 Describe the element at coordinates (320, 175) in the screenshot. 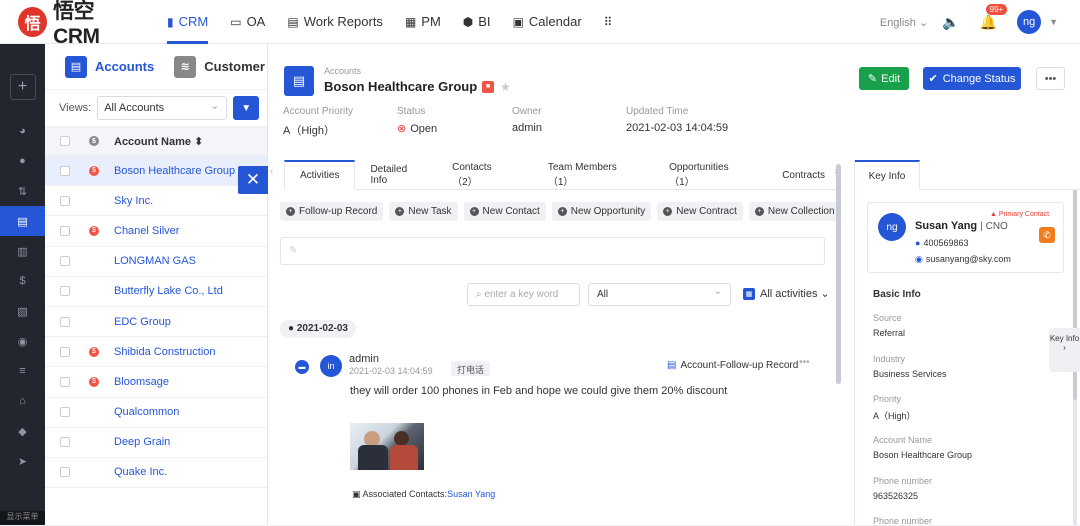

I see `tab-activities: Activities` at that location.